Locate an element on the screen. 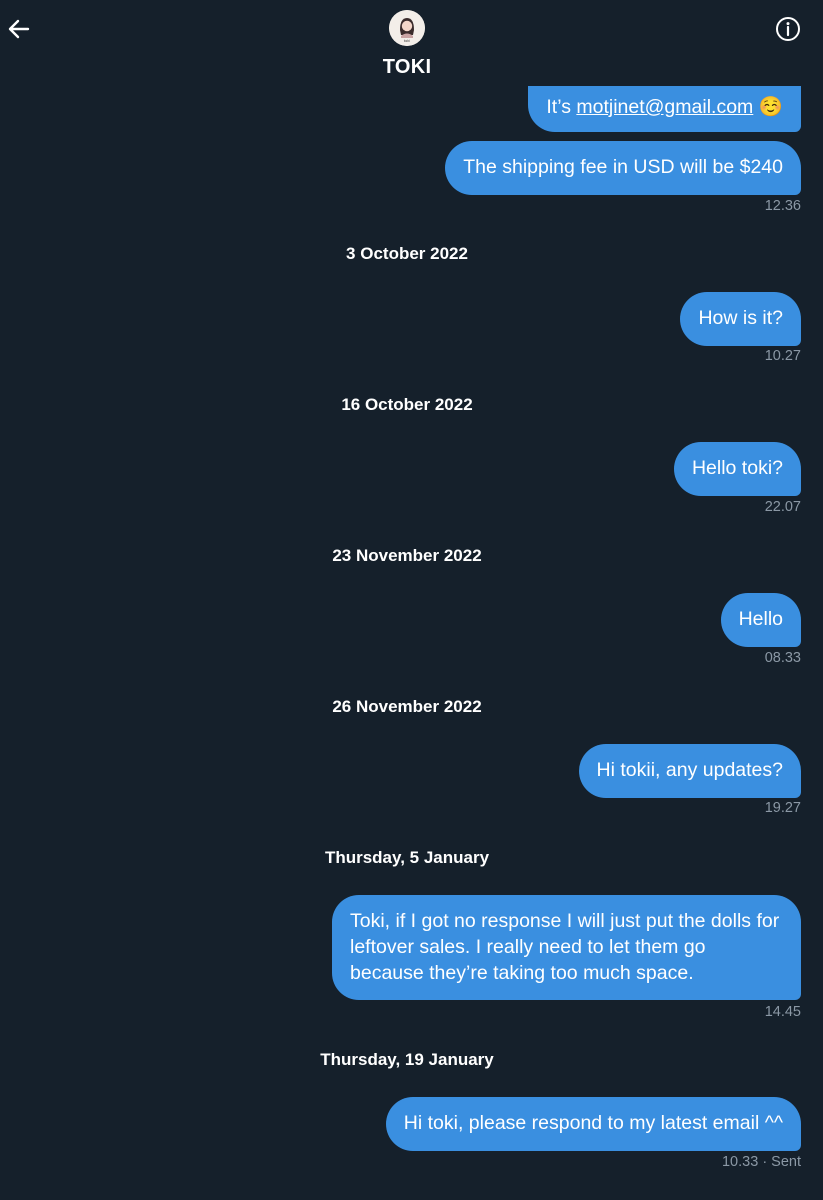 The width and height of the screenshot is (823, 1200). arrow-left-icon is located at coordinates (19, 29).